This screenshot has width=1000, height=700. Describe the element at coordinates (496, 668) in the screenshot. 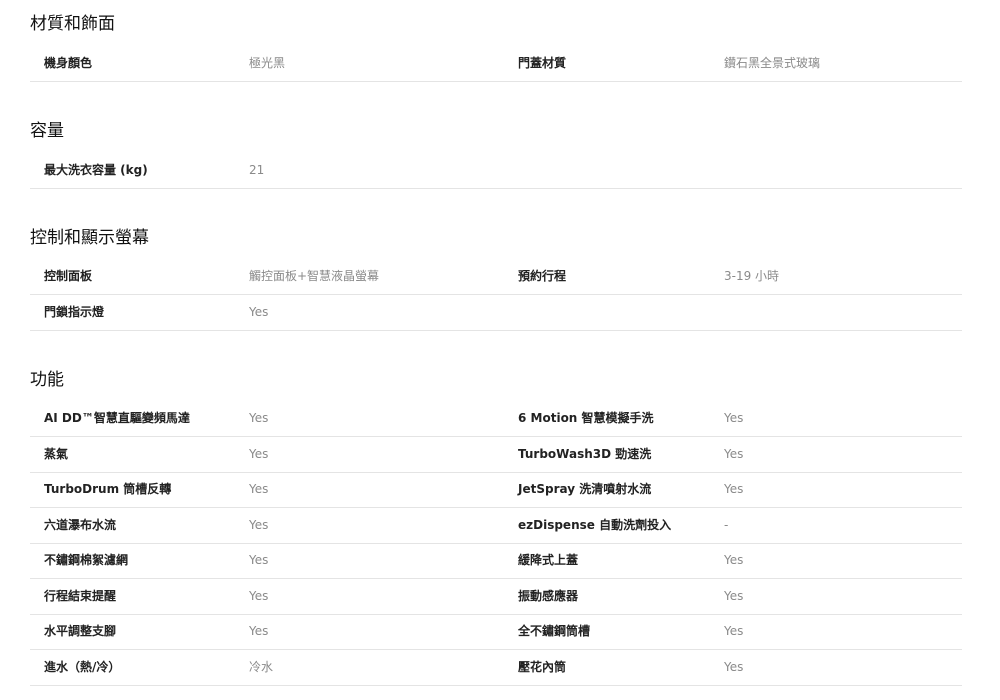

I see `spec-row: 進水（熱/冷） 冷水 壓花內筒 Yes` at that location.